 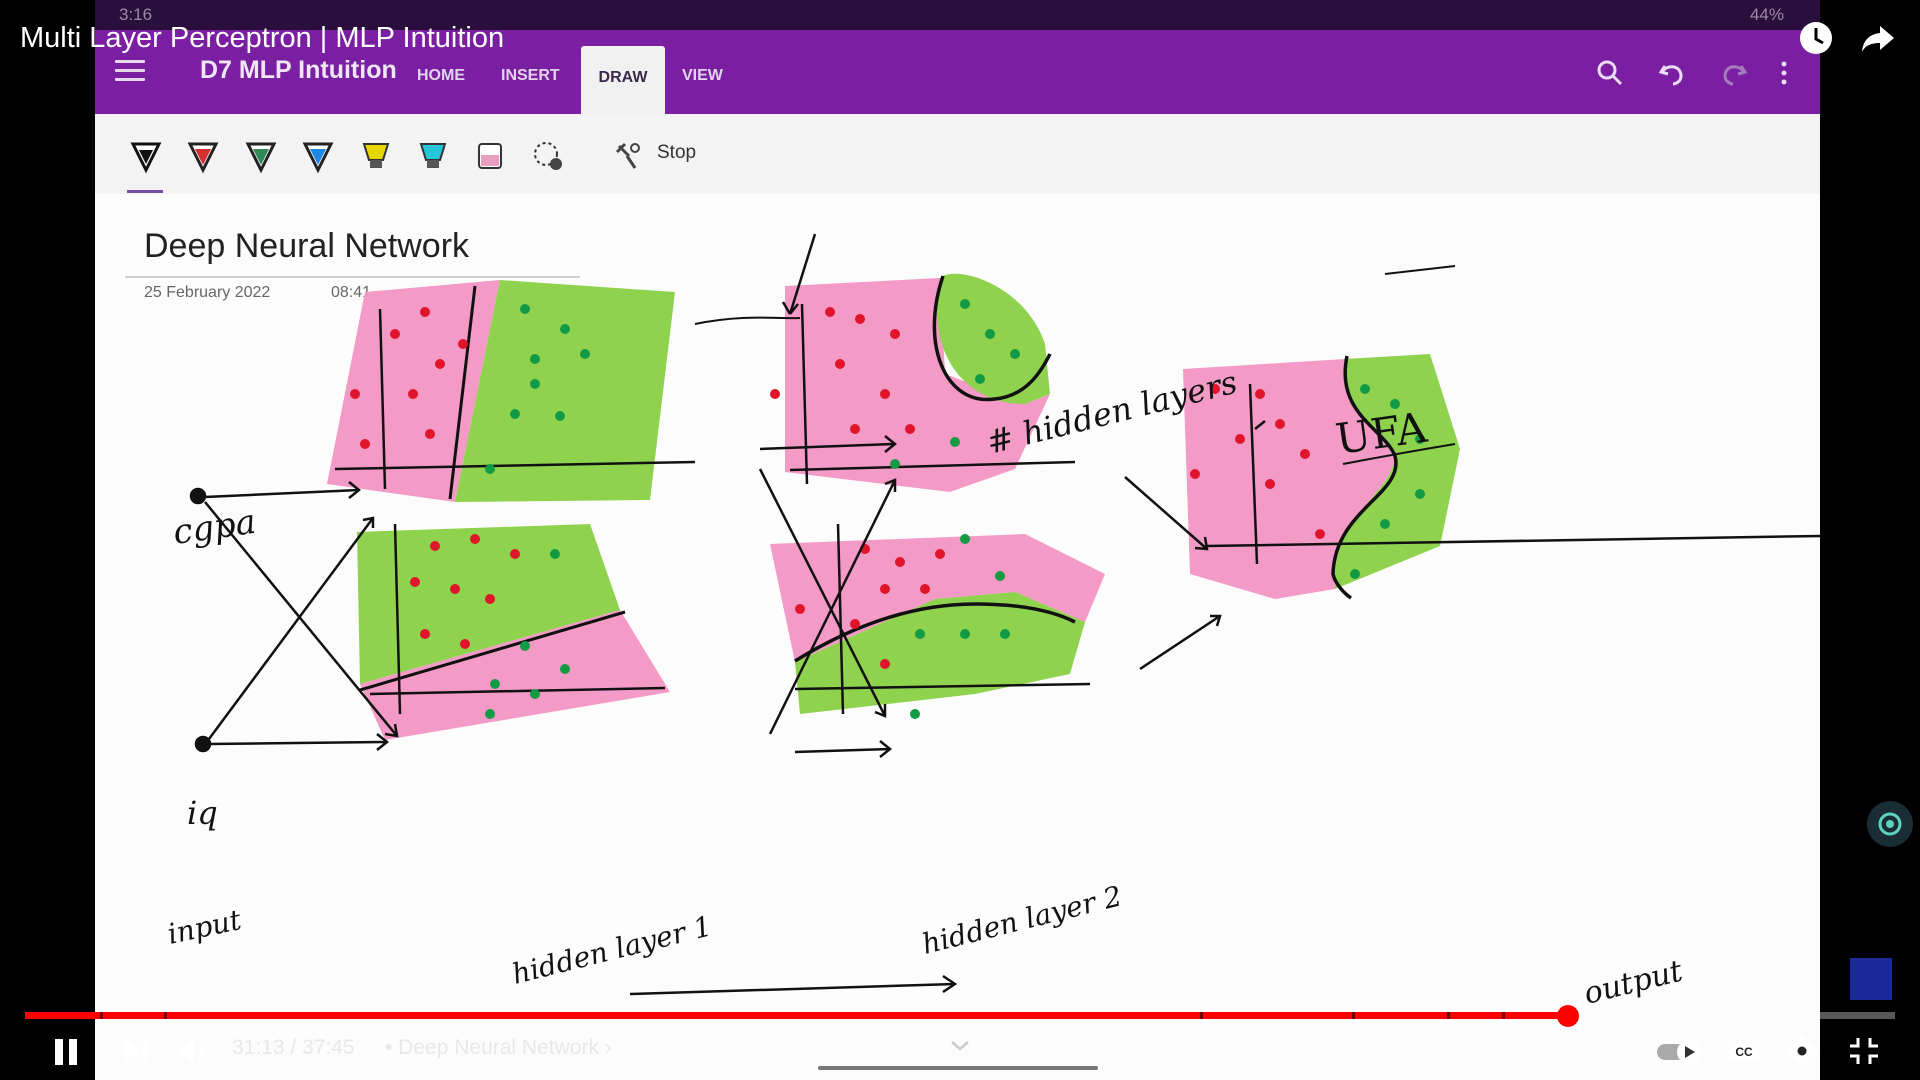 I want to click on input-node-cgpa, so click(x=198, y=496).